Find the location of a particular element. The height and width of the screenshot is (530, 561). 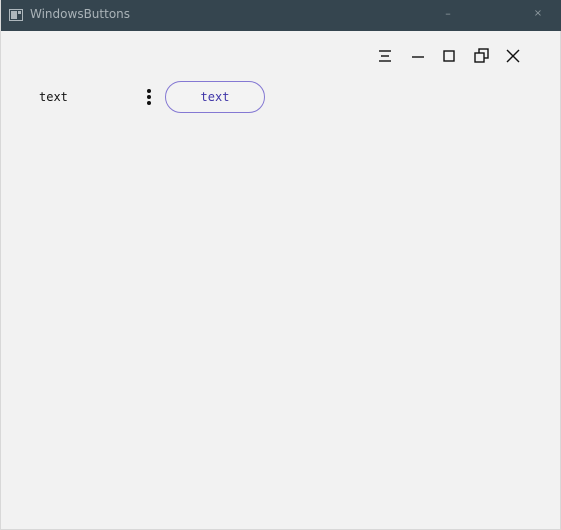

menu-button is located at coordinates (385, 56).